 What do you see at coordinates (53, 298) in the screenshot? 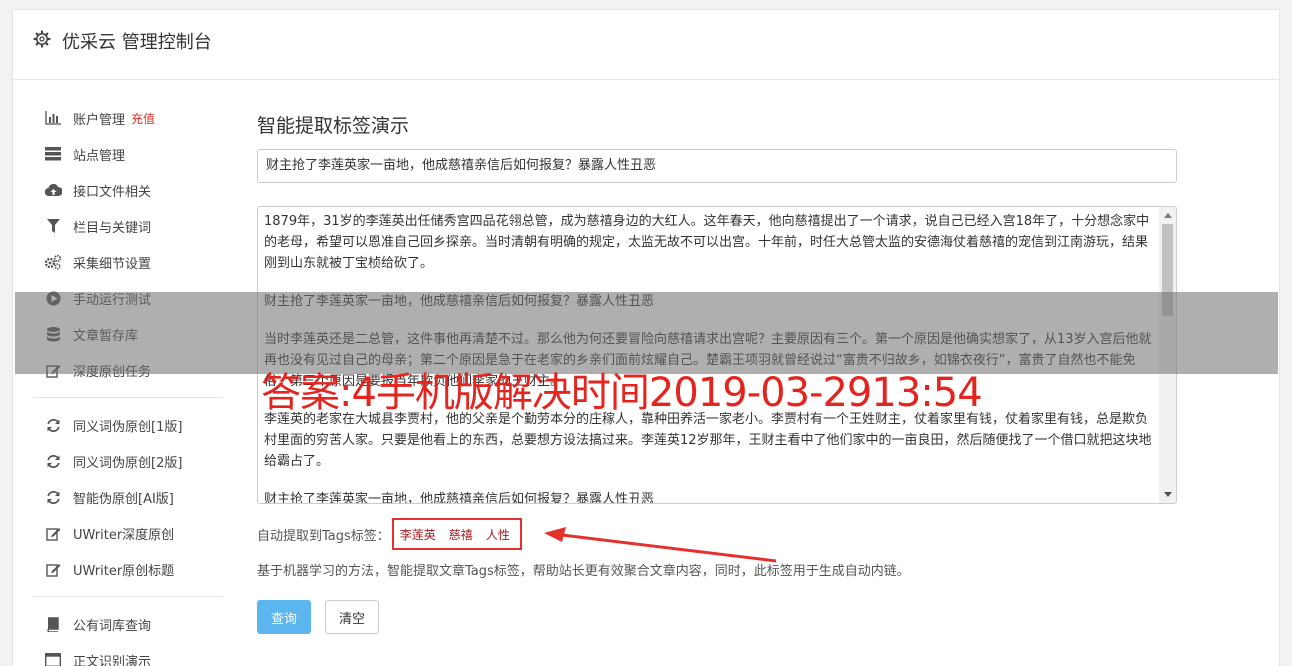
I see `play-circle-icon` at bounding box center [53, 298].